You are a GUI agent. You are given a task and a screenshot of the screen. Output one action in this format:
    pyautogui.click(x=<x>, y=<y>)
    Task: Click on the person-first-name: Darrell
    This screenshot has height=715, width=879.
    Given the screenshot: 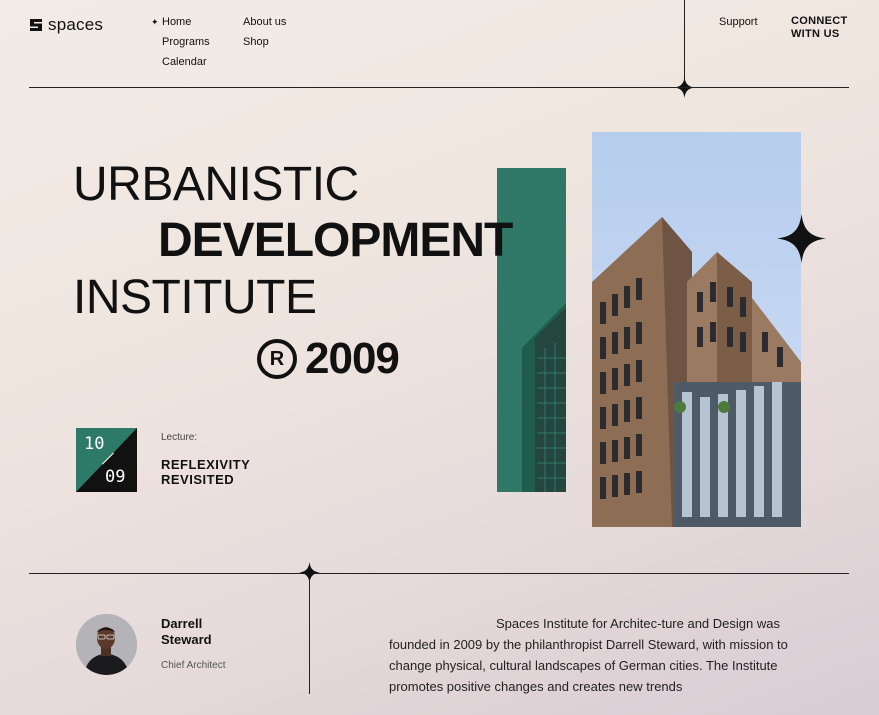 What is the action you would take?
    pyautogui.click(x=182, y=623)
    